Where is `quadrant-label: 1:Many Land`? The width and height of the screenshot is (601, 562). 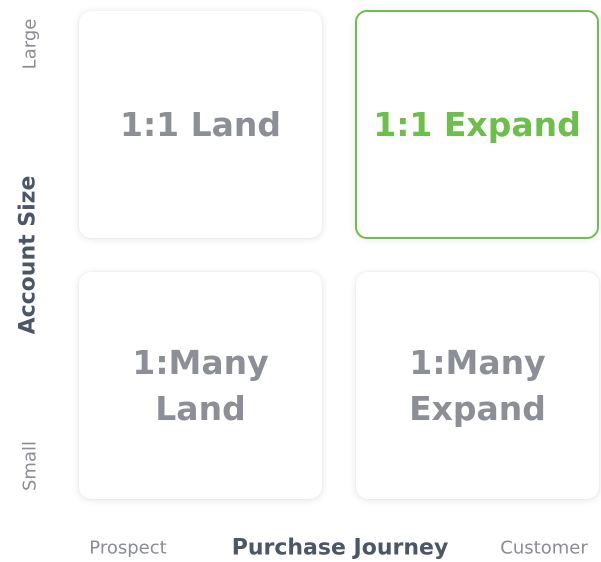 quadrant-label: 1:Many Land is located at coordinates (200, 385).